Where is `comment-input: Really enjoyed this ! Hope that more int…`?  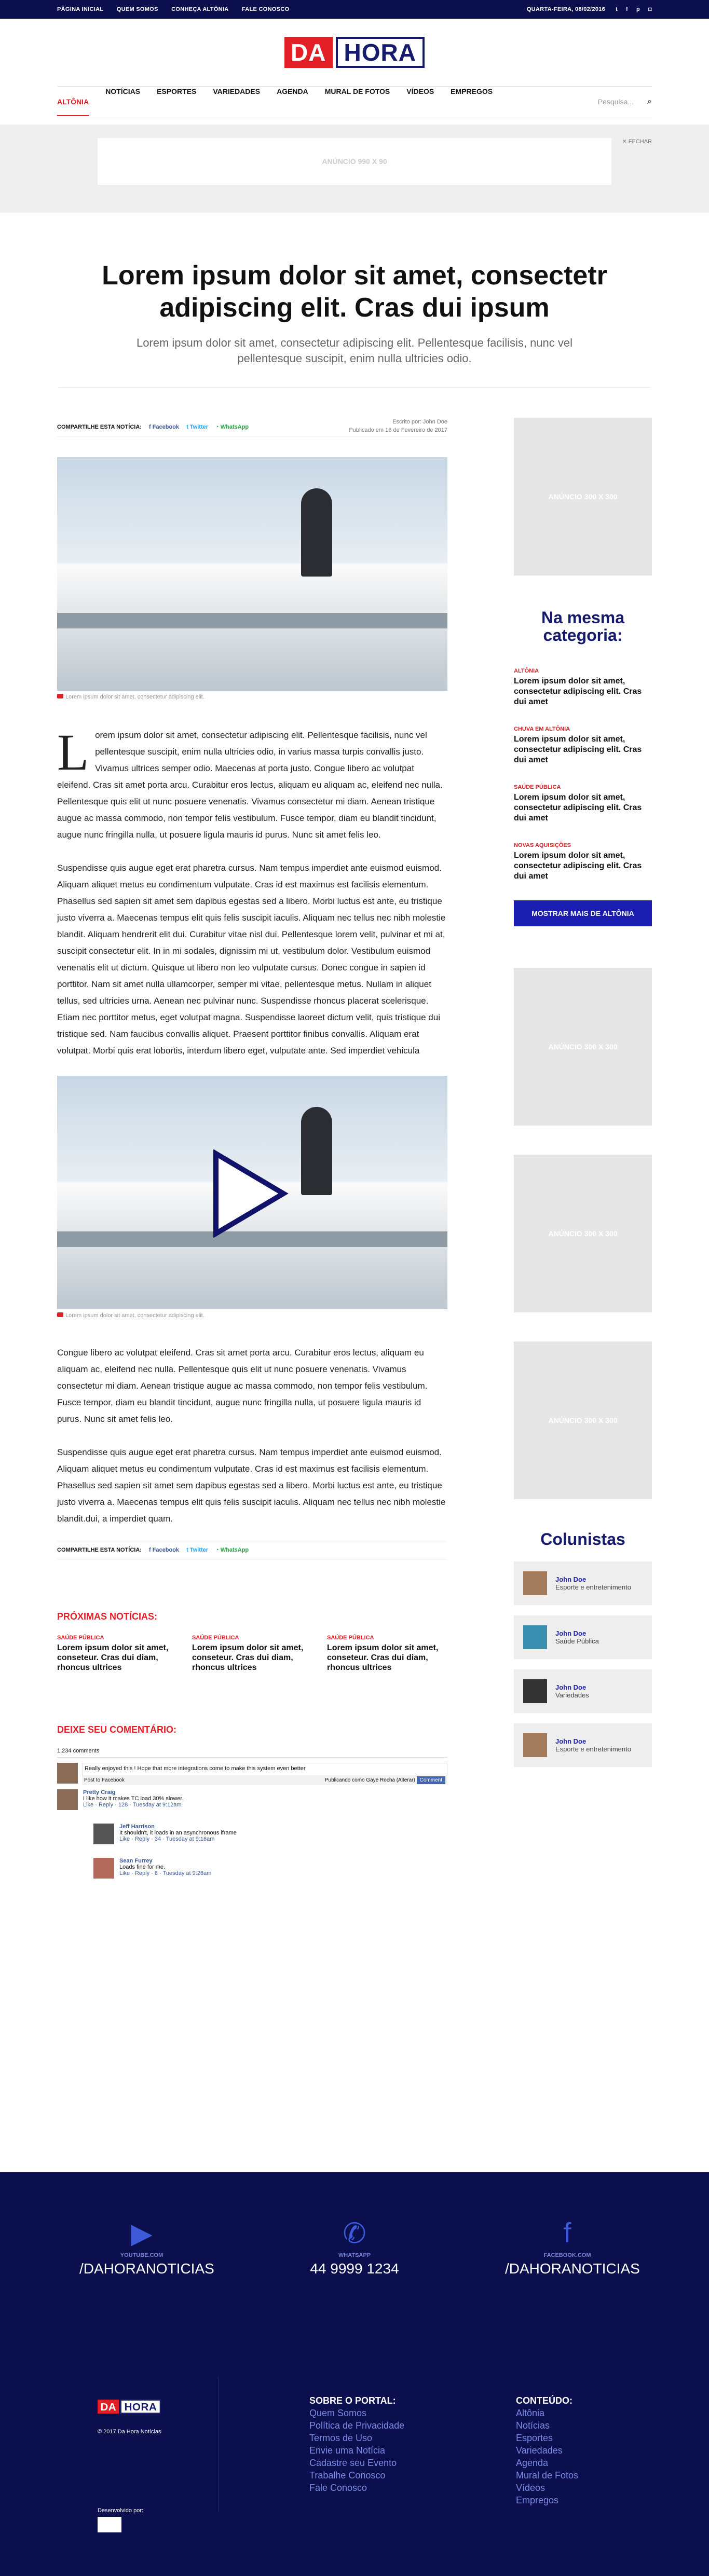
comment-input: Really enjoyed this ! Hope that more int… is located at coordinates (264, 1769).